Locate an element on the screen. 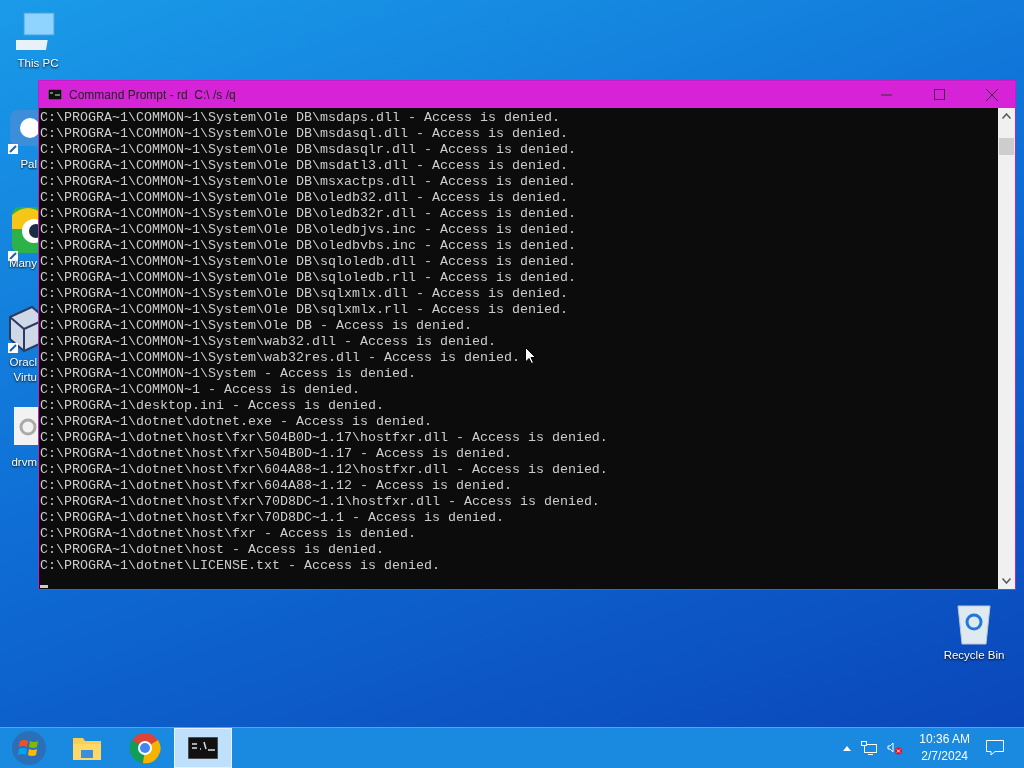  console-line: C:\PROGRA~1\COMMON~1\System\Ole DB\msdatl3.dll - Access is denied. is located at coordinates (304, 166).